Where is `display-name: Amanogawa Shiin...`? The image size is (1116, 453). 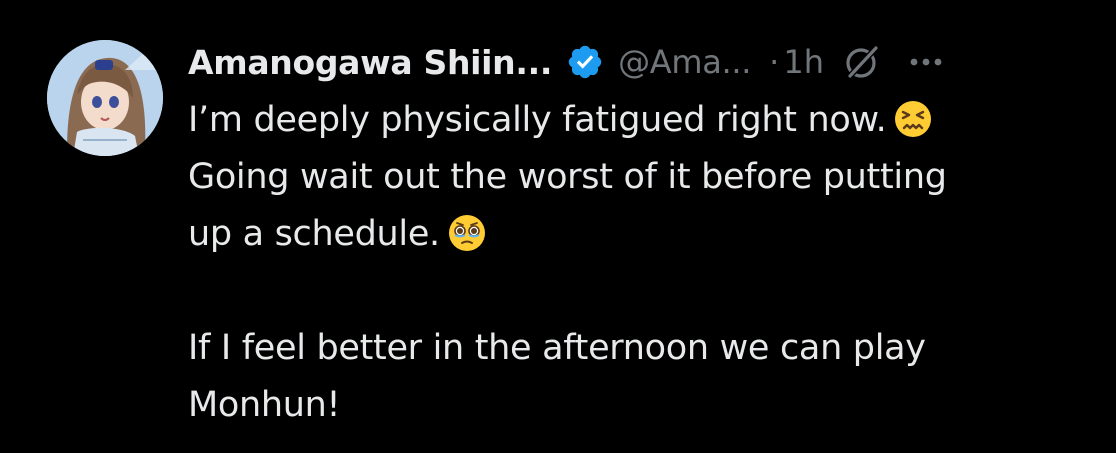 display-name: Amanogawa Shiin... is located at coordinates (370, 62).